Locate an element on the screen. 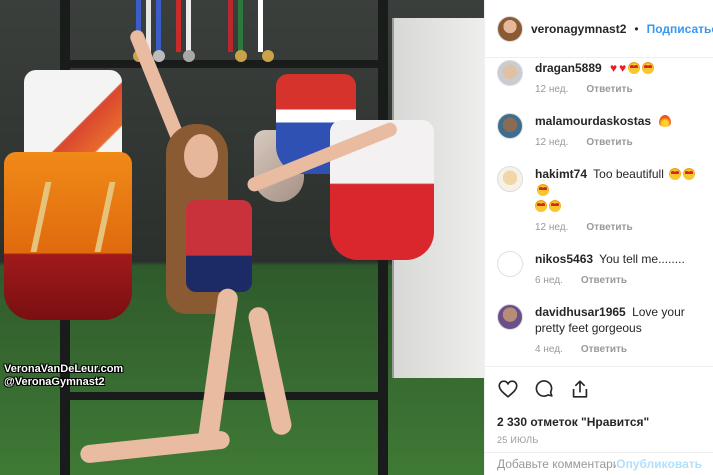  leotard-orange is located at coordinates (68, 236).